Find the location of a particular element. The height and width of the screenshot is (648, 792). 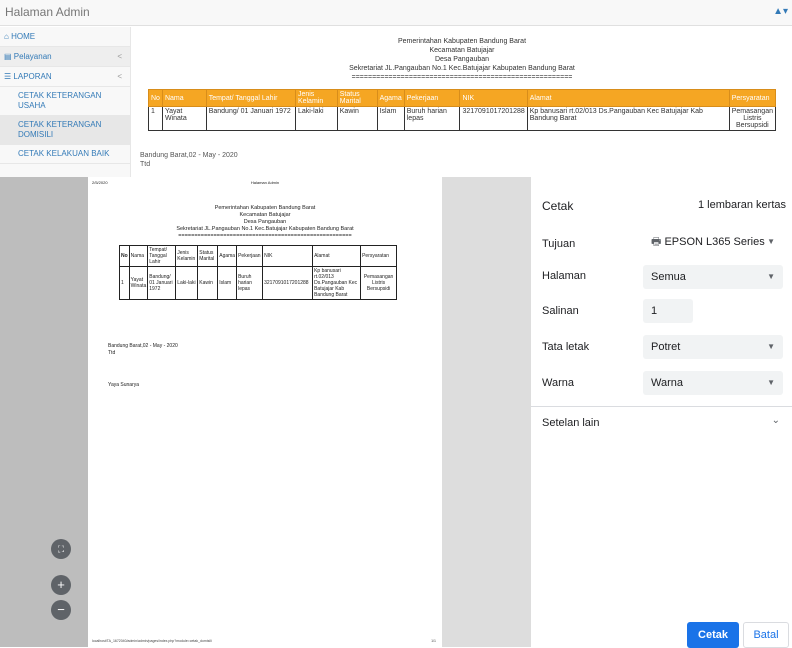

sidebar-item-label: HOME is located at coordinates (23, 36).